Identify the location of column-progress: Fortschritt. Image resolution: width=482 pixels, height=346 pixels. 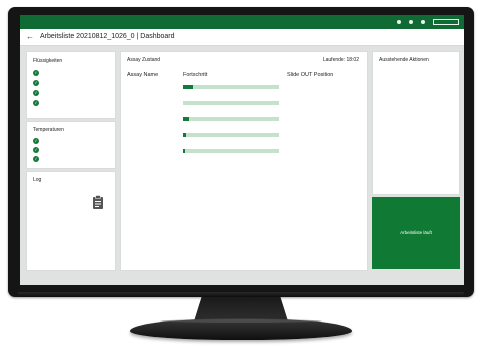
(195, 75).